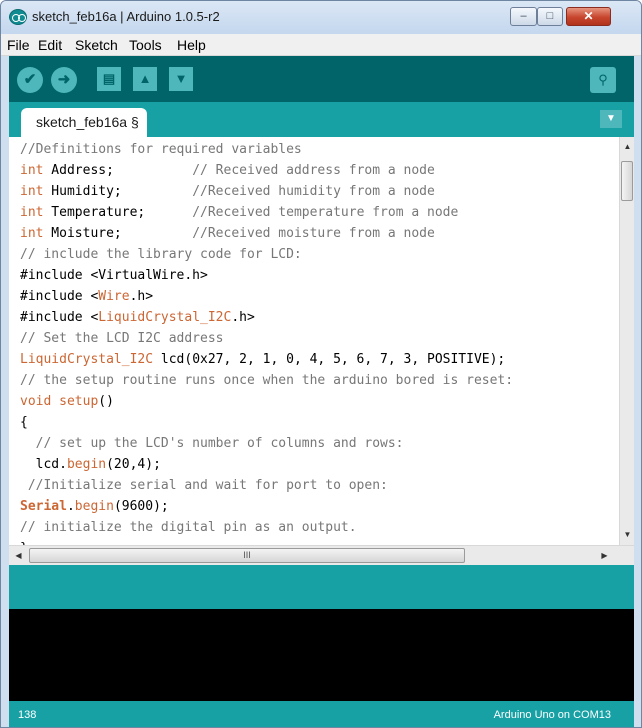 The height and width of the screenshot is (728, 642). Describe the element at coordinates (18, 556) in the screenshot. I see `scroll-left-icon: ◀` at that location.